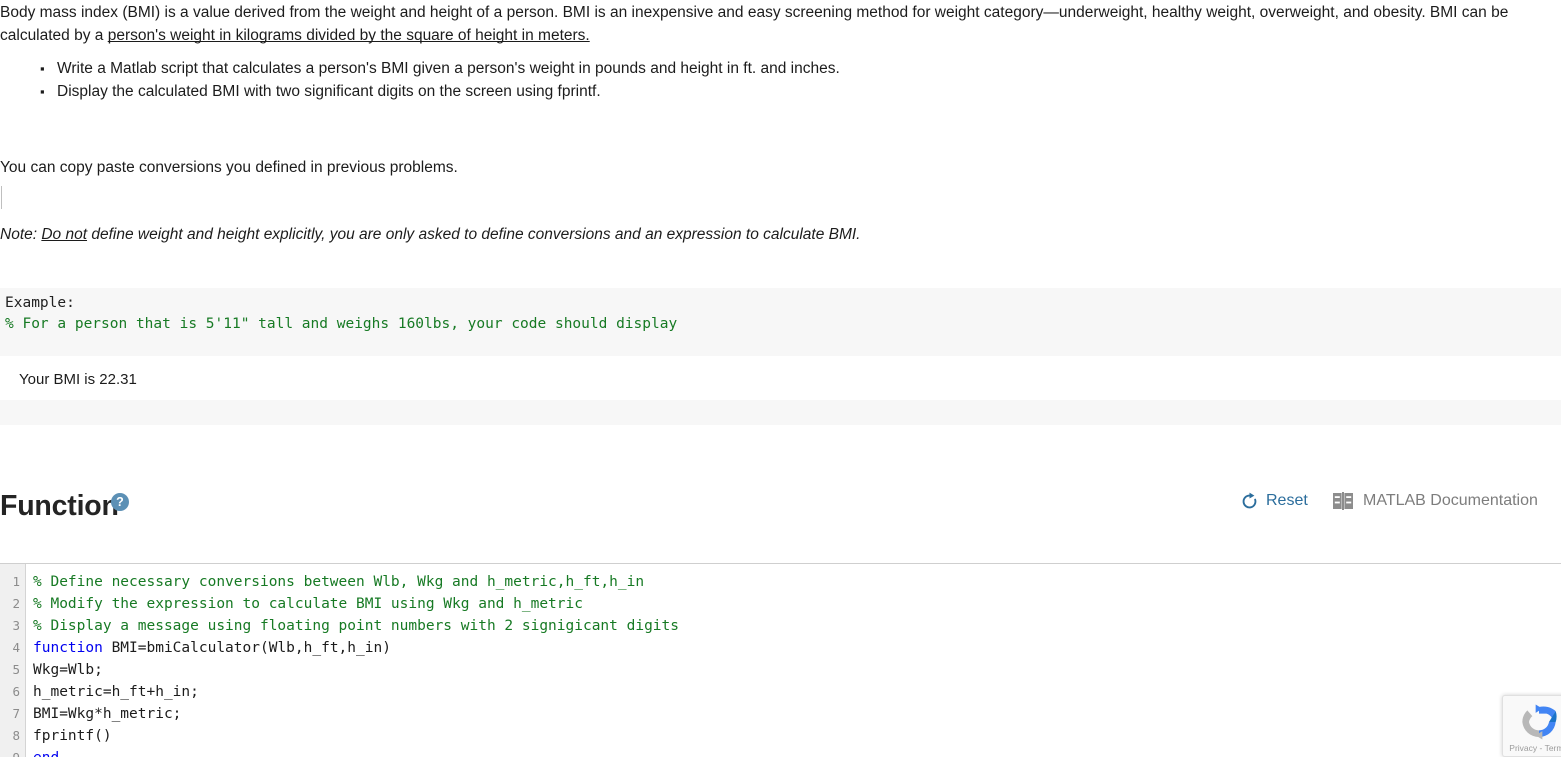 This screenshot has height=757, width=1561. Describe the element at coordinates (780, 507) in the screenshot. I see `function-section-header: Function ? Reset MATLAB Documentation` at that location.